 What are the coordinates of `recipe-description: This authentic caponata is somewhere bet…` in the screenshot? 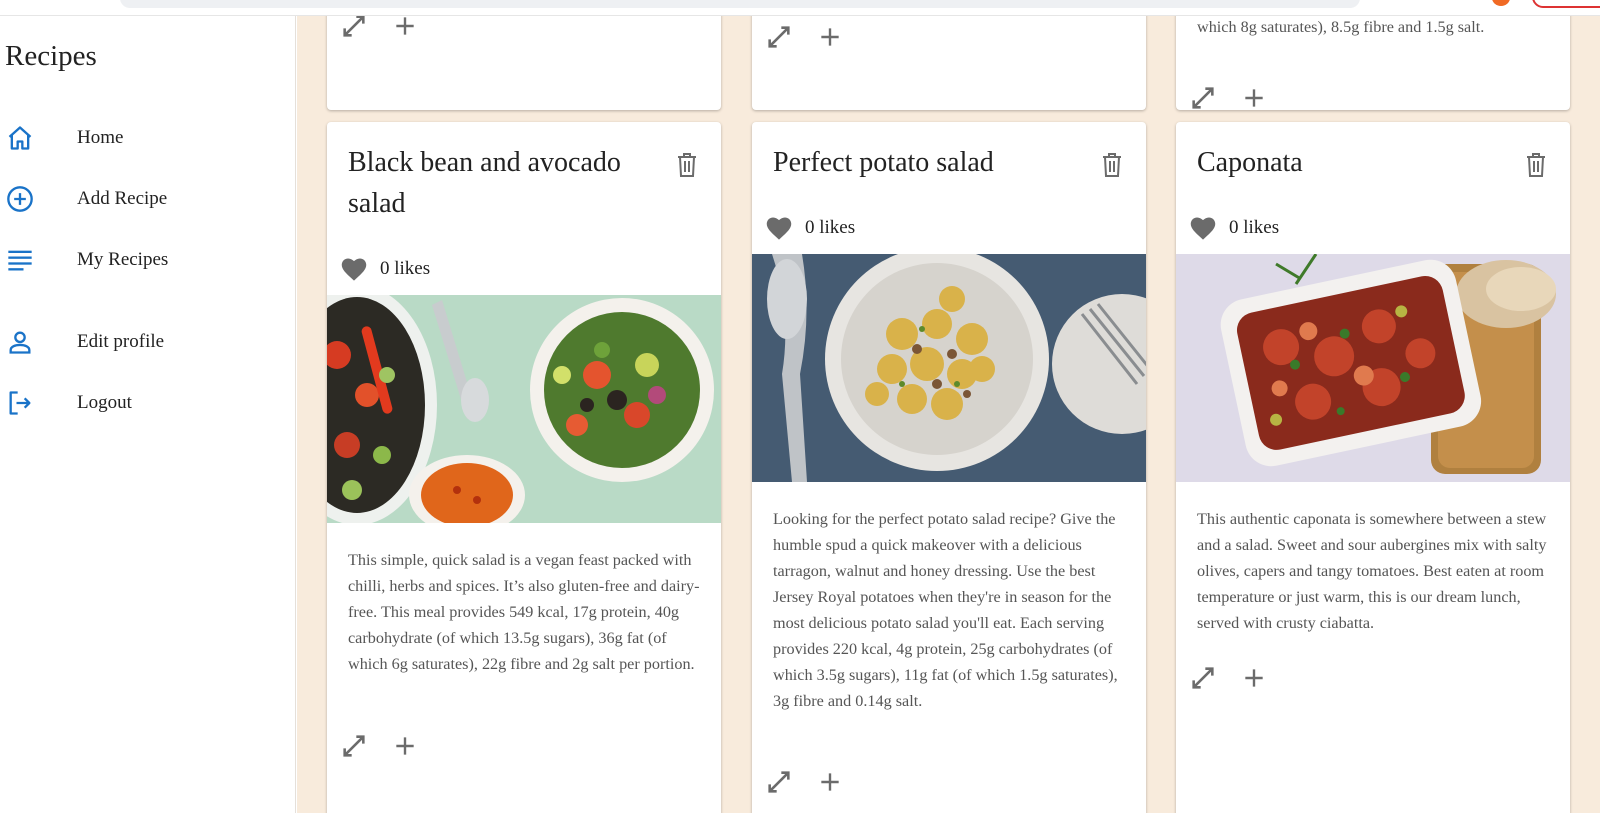 It's located at (1372, 571).